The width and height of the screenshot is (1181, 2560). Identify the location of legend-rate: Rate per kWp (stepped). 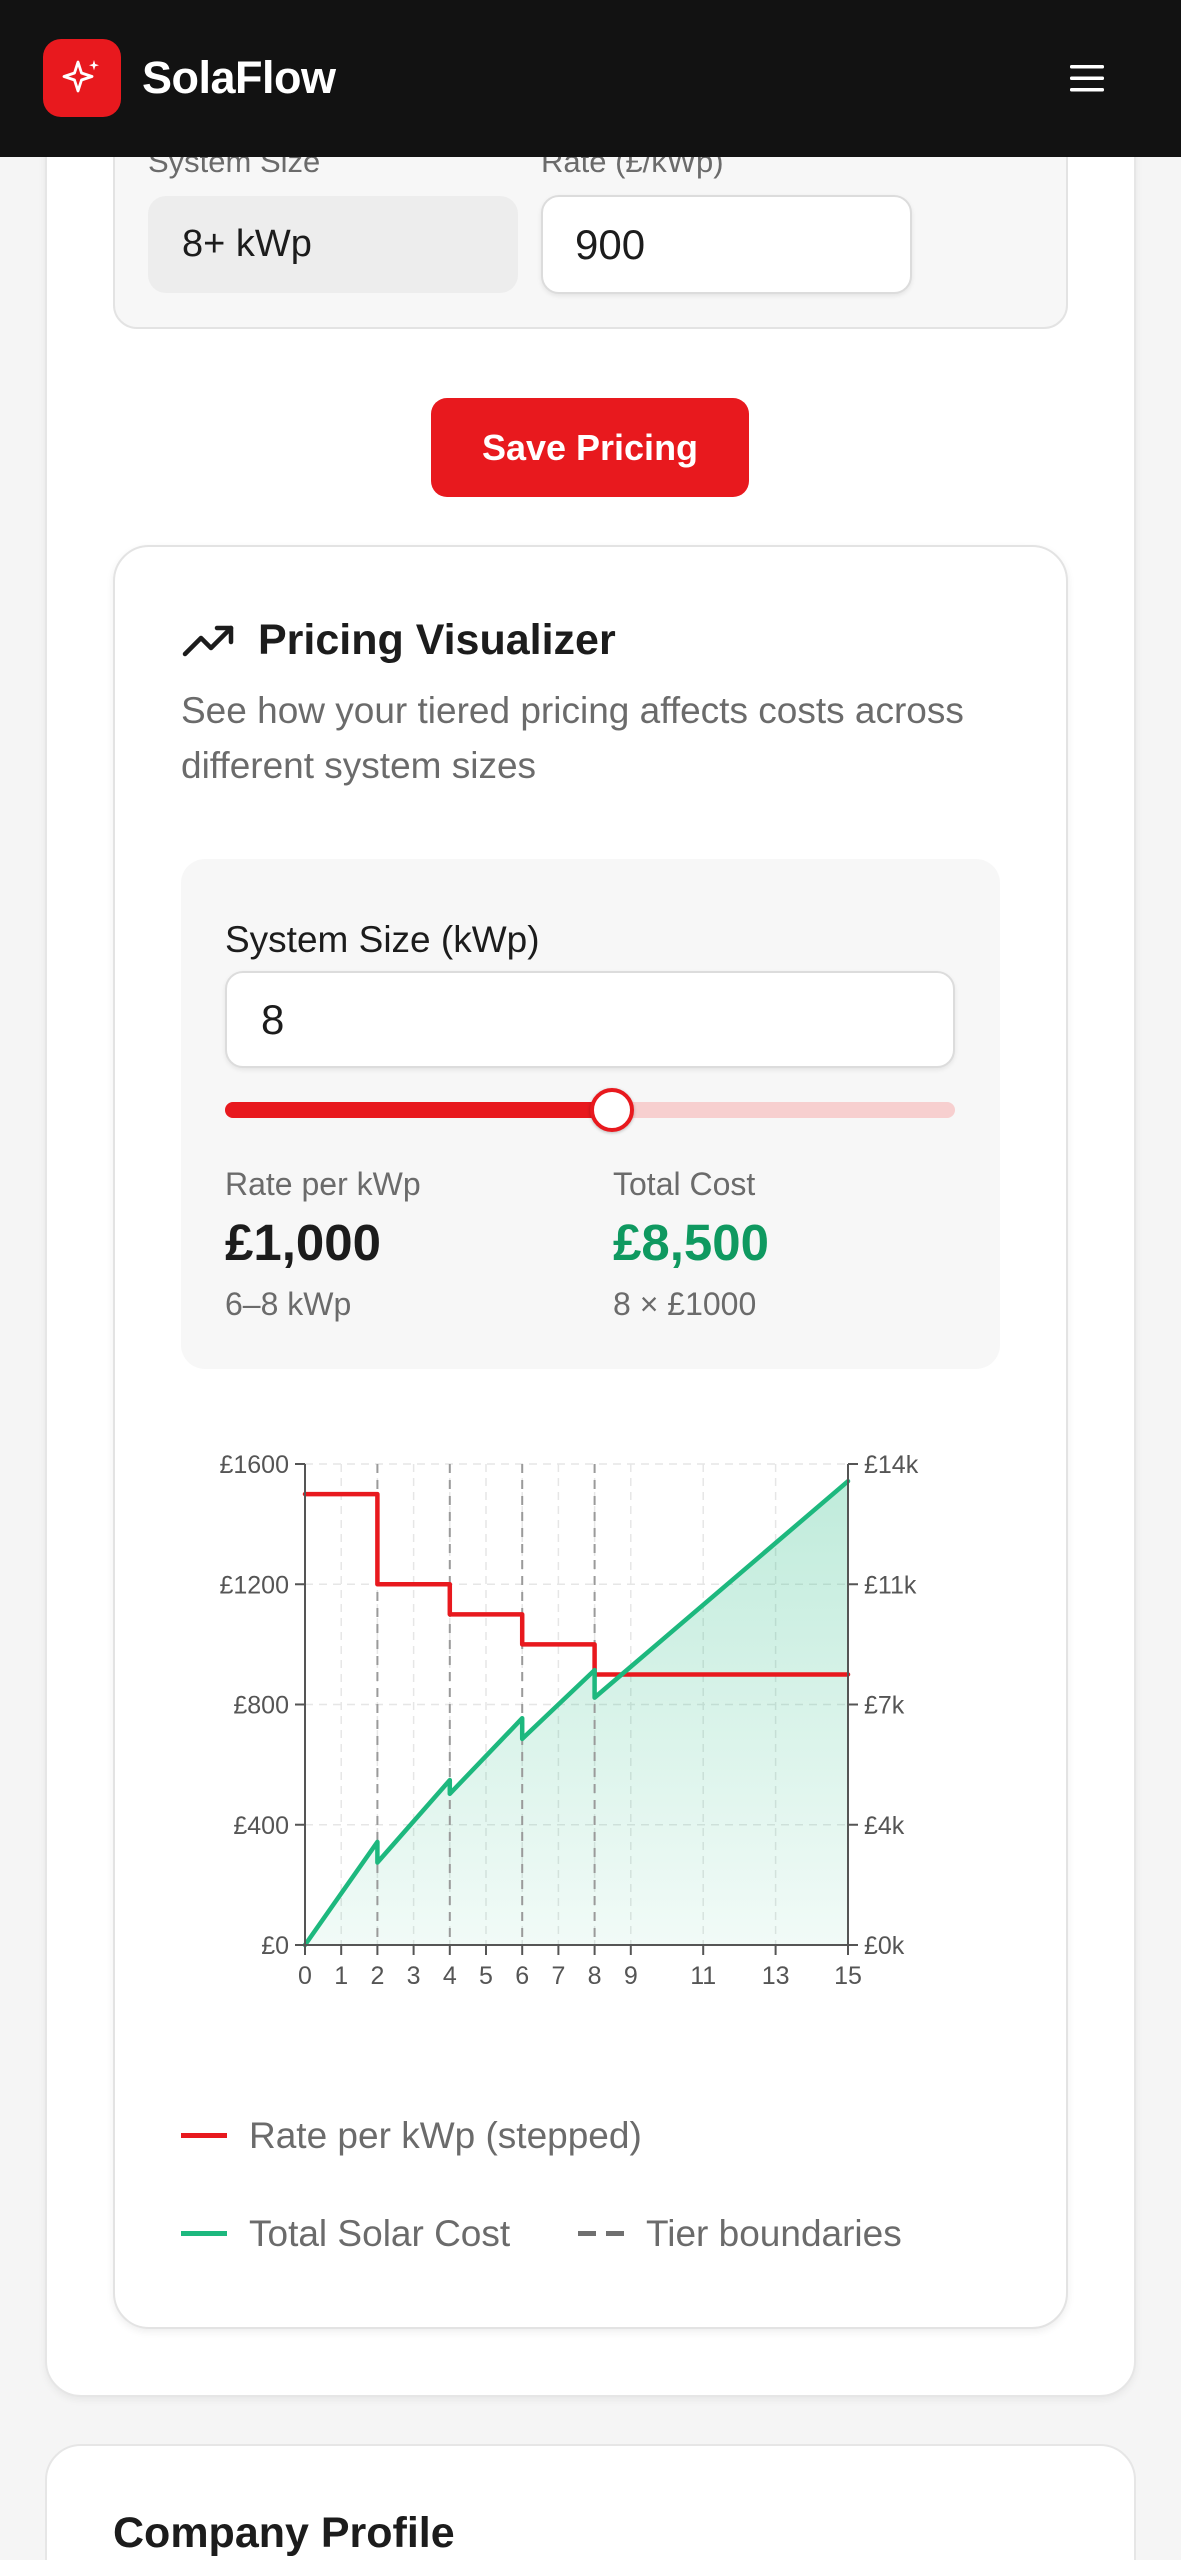
(411, 2136).